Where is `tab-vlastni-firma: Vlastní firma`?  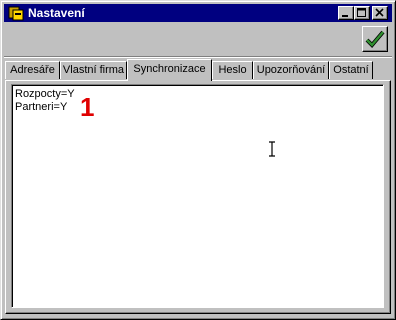
tab-vlastni-firma: Vlastní firma is located at coordinates (93, 70).